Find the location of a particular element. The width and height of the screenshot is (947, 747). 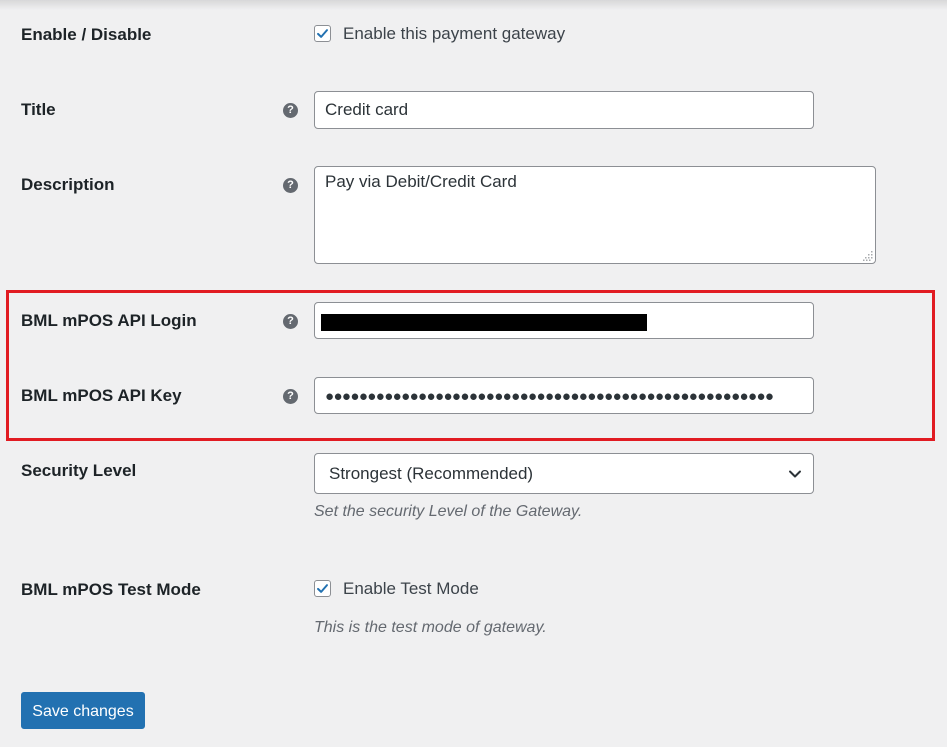

security-level-label: Security Level is located at coordinates (79, 470).